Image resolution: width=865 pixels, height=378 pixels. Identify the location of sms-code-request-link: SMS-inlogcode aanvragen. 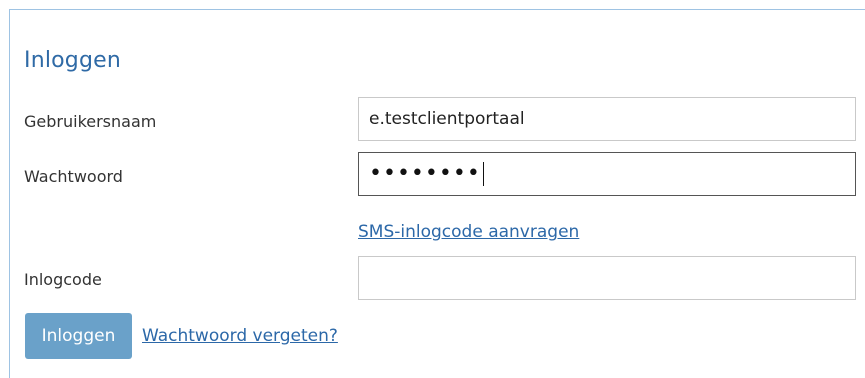
(468, 232).